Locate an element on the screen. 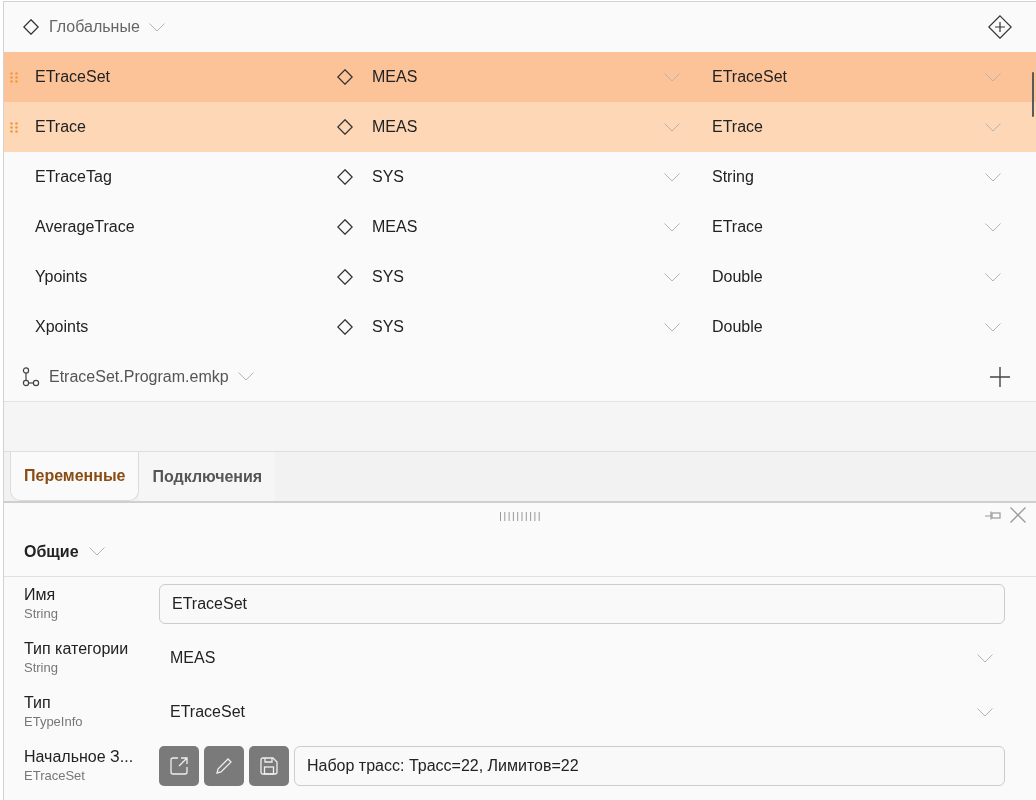  value-field: Набор трасс: Трасс=22, Лимитов=22 is located at coordinates (649, 766).